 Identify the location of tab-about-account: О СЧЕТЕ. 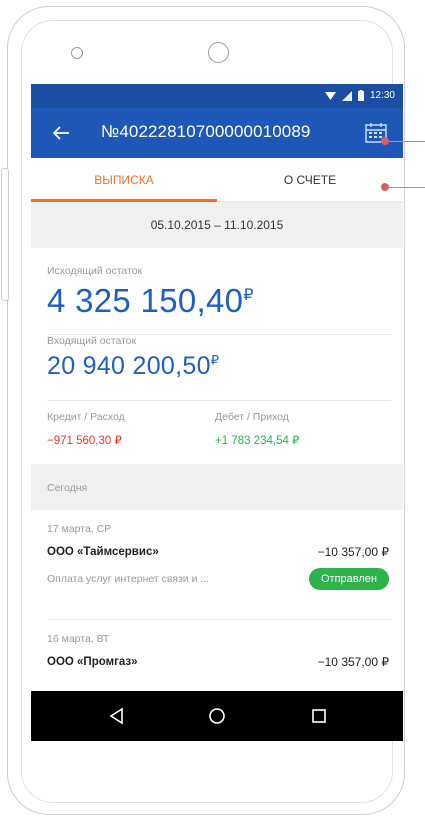
(310, 180).